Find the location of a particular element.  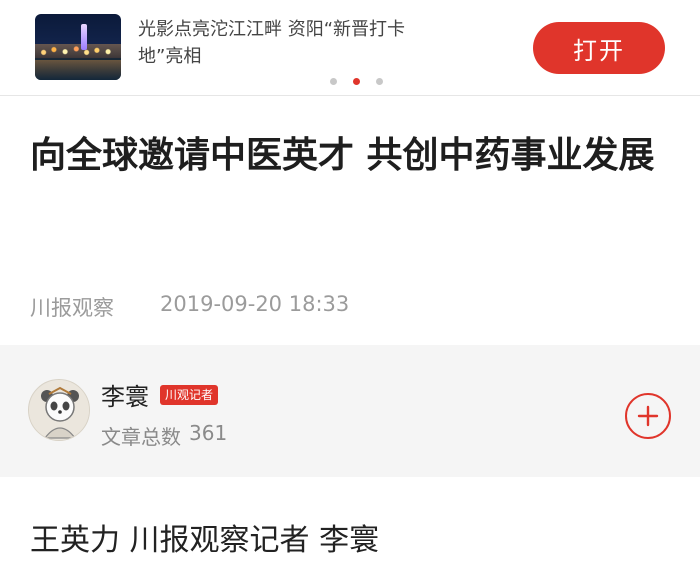

article-byline: 王英力 川报观察记者 李寰 is located at coordinates (205, 540).